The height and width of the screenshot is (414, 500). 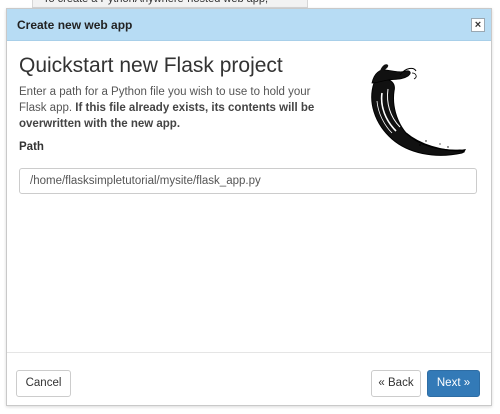 What do you see at coordinates (396, 383) in the screenshot?
I see `back-button: « Back` at bounding box center [396, 383].